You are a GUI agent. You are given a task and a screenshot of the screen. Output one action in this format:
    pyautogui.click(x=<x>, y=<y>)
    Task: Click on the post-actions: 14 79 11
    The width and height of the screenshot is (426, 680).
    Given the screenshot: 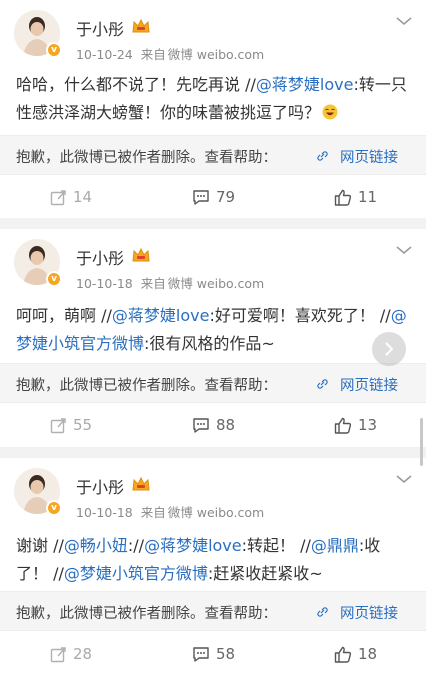 What is the action you would take?
    pyautogui.click(x=213, y=198)
    